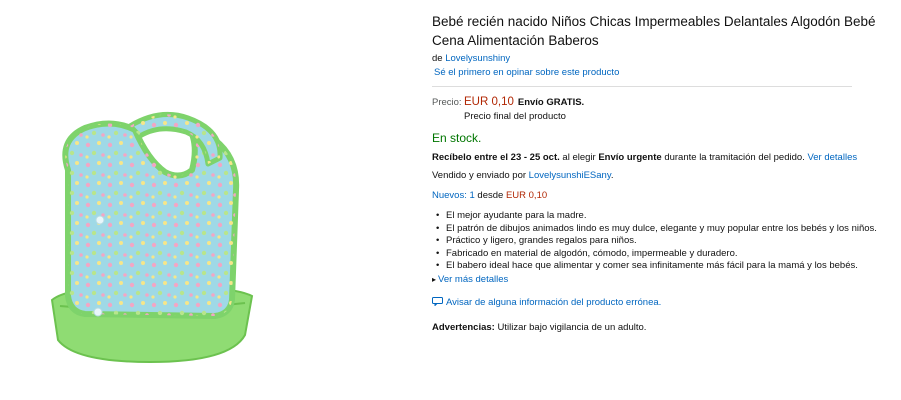 The width and height of the screenshot is (901, 400). Describe the element at coordinates (662, 175) in the screenshot. I see `seller-info: Vendido y enviado por LovelysunshiESany.` at that location.